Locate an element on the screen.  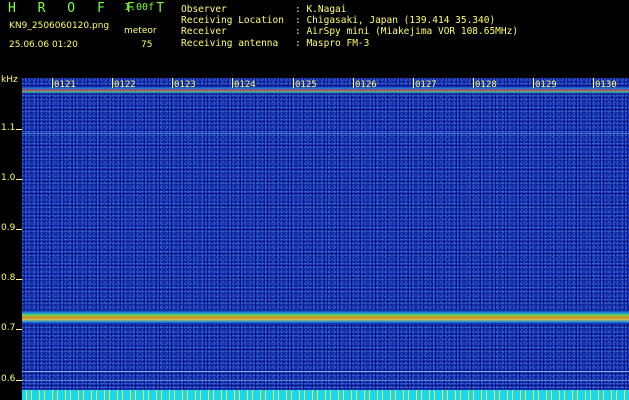
time-mark: 0123 is located at coordinates (185, 85).